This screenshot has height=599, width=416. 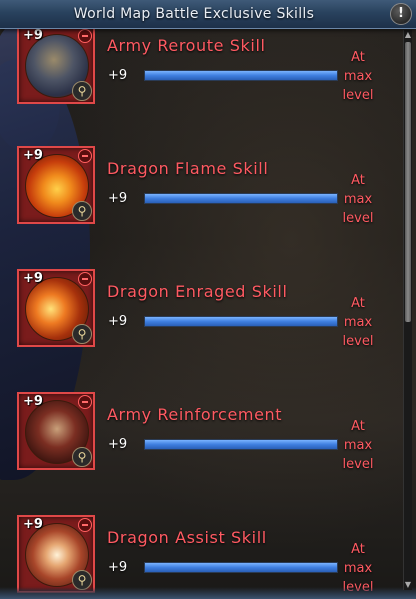 I want to click on skill-name: Dragon Flame Skill, so click(x=188, y=168).